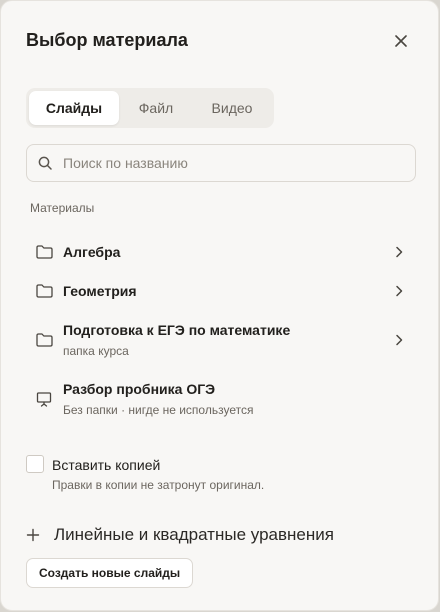 The width and height of the screenshot is (440, 612). What do you see at coordinates (107, 40) in the screenshot?
I see `dialog-title: Выбор материала` at bounding box center [107, 40].